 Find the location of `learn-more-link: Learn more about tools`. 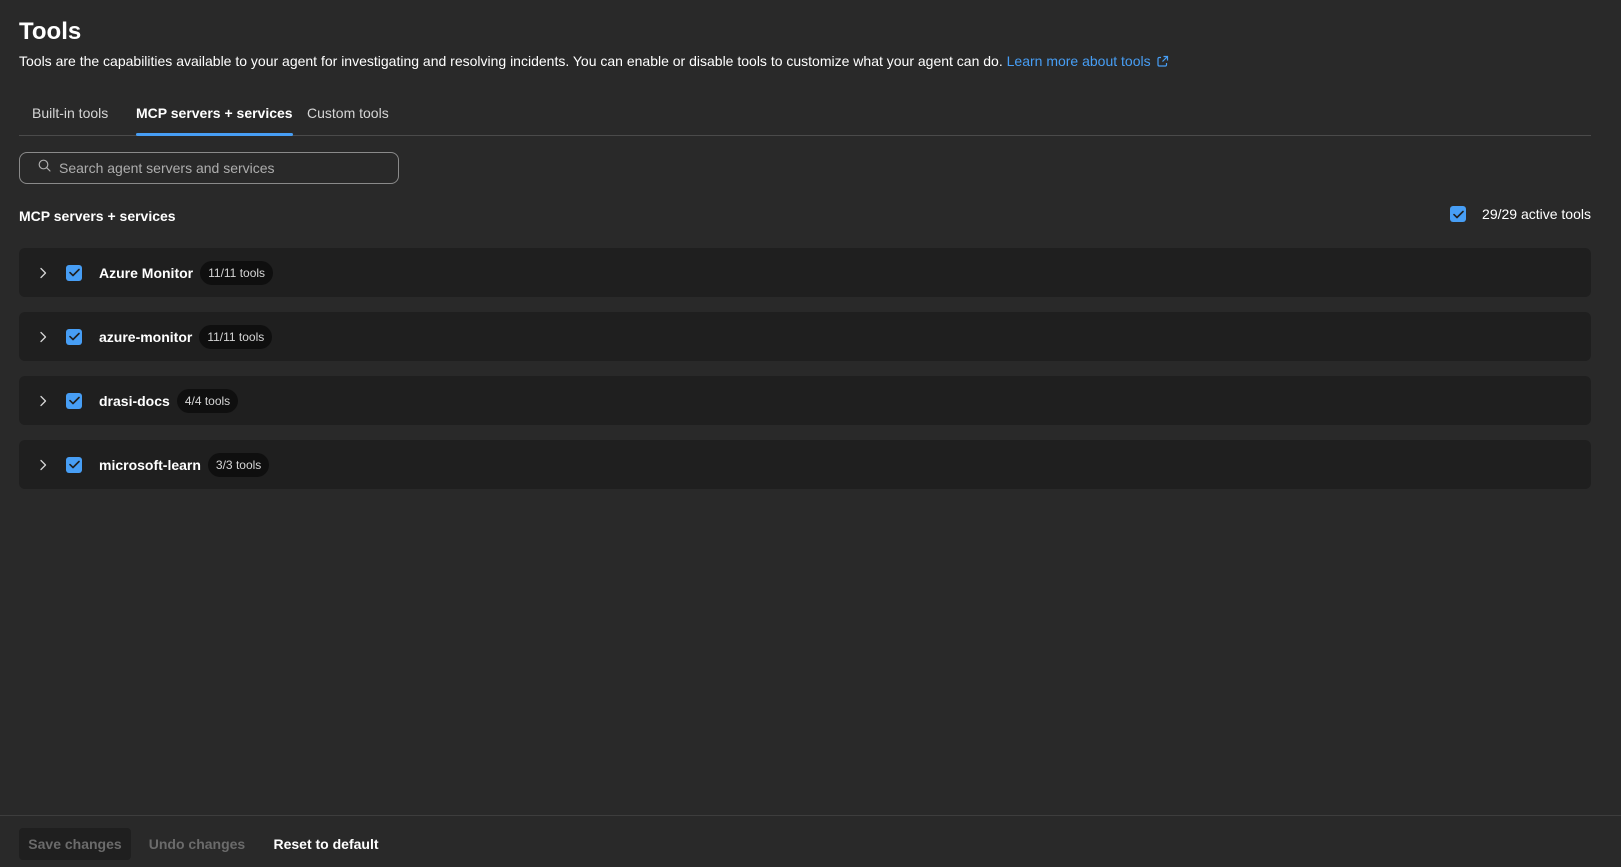

learn-more-link: Learn more about tools is located at coordinates (1088, 61).